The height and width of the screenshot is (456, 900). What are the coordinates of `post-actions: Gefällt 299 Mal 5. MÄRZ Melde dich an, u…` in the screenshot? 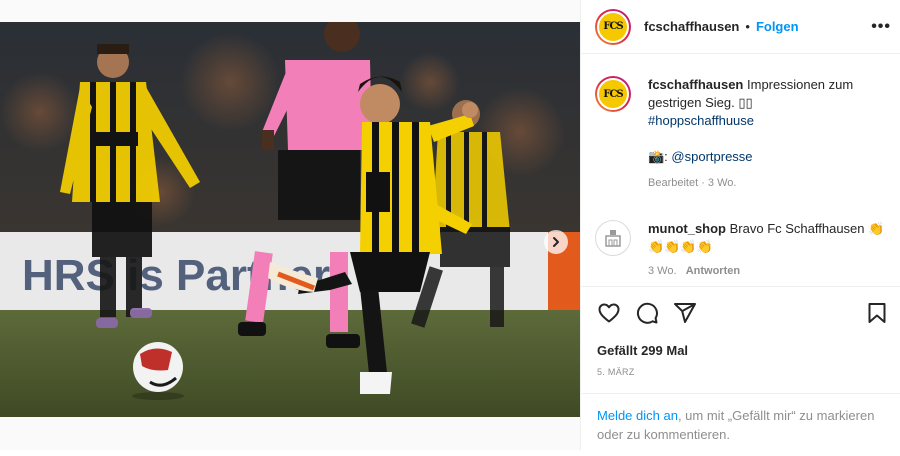 It's located at (740, 366).